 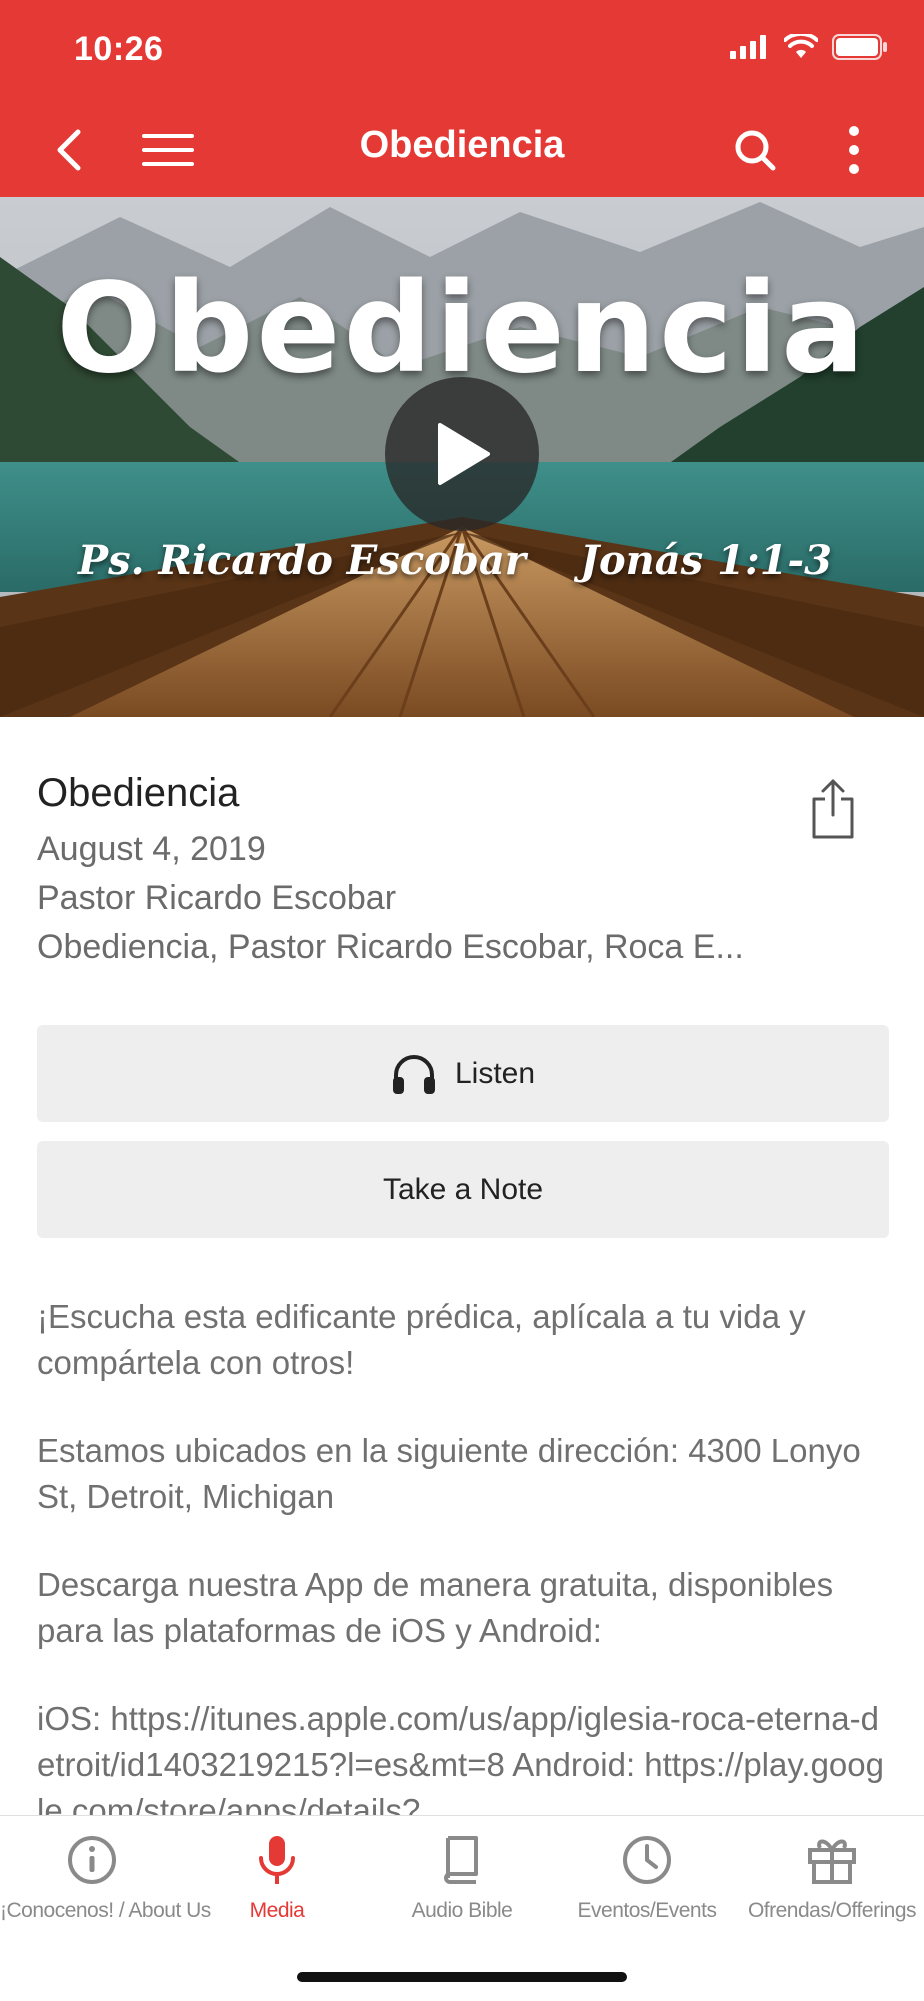 What do you see at coordinates (801, 46) in the screenshot?
I see `wifi-icon` at bounding box center [801, 46].